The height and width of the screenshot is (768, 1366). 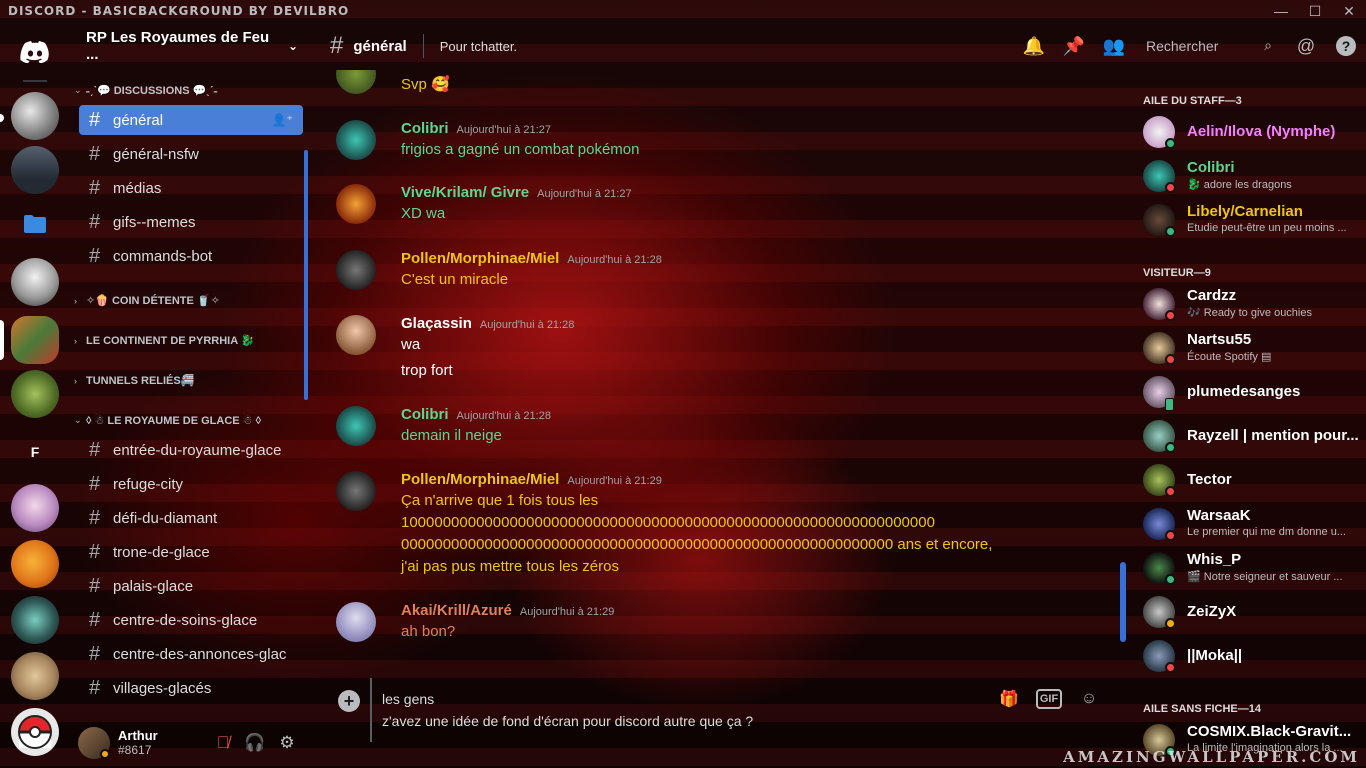 I want to click on channel-gifs-memes: # gifs--memes, so click(x=191, y=222).